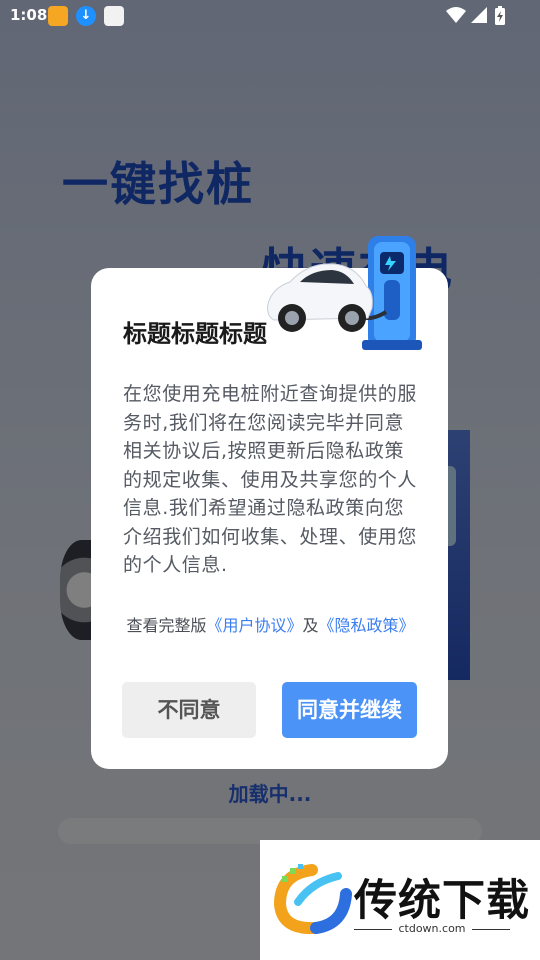 Image resolution: width=540 pixels, height=960 pixels. I want to click on links-conjunction: 及, so click(310, 625).